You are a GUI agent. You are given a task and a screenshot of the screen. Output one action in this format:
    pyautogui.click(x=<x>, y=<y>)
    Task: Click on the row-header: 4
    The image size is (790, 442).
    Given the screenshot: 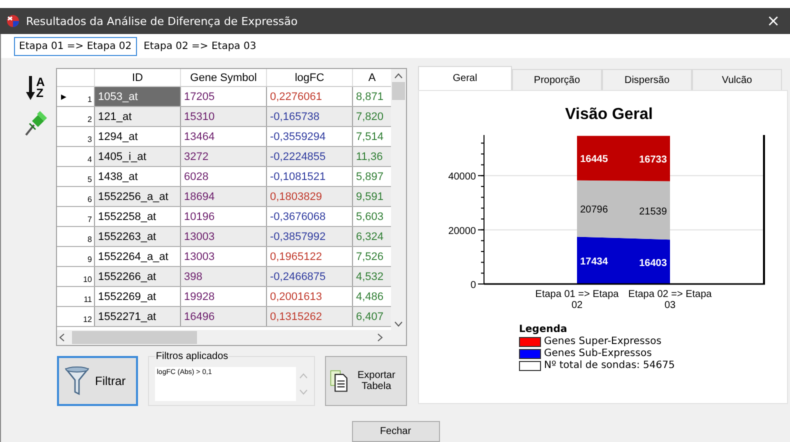 What is the action you would take?
    pyautogui.click(x=76, y=156)
    